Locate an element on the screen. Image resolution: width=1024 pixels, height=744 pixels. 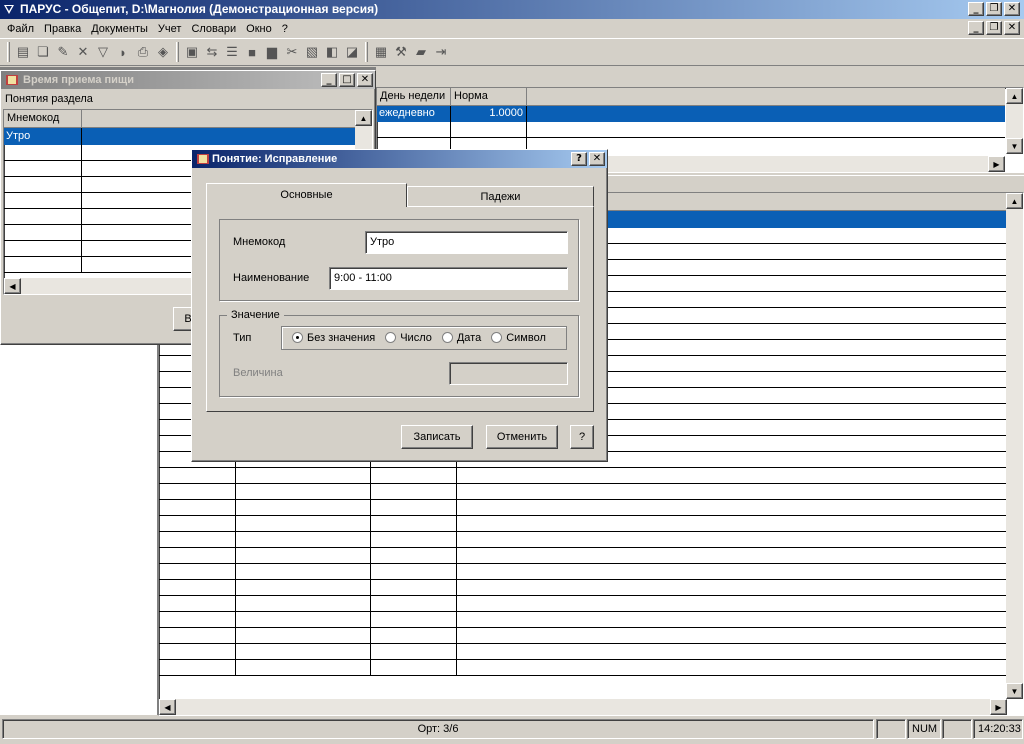
menu-documents: Документы is located at coordinates (119, 29).